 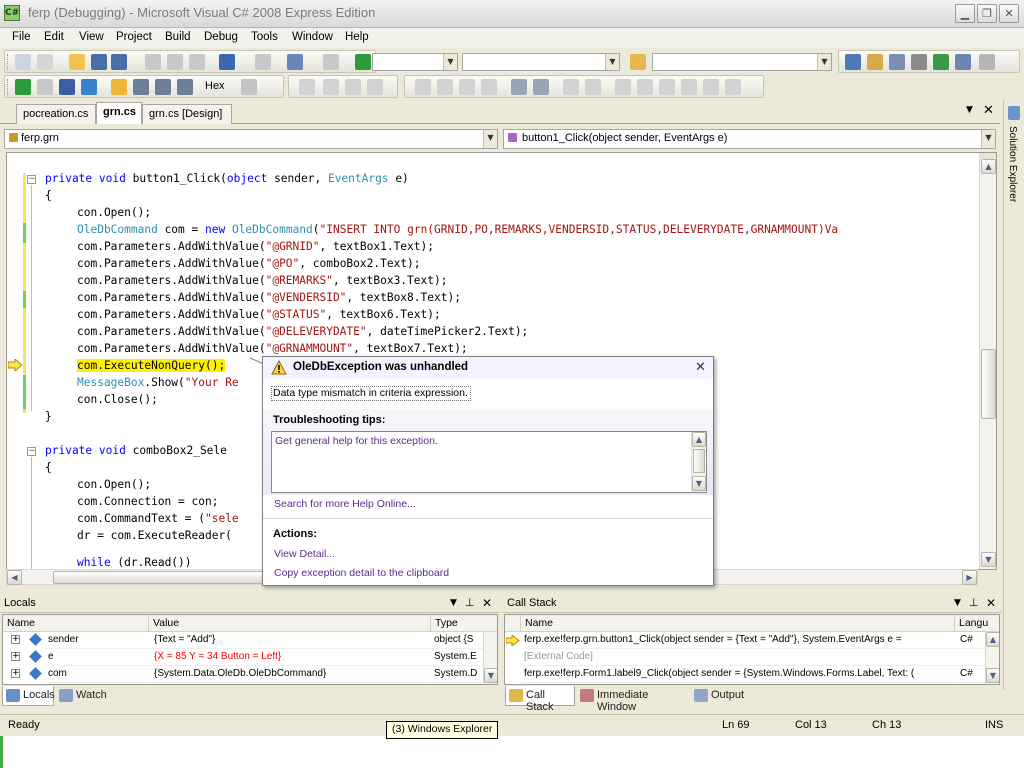 I want to click on properties-icon, so click(x=875, y=62).